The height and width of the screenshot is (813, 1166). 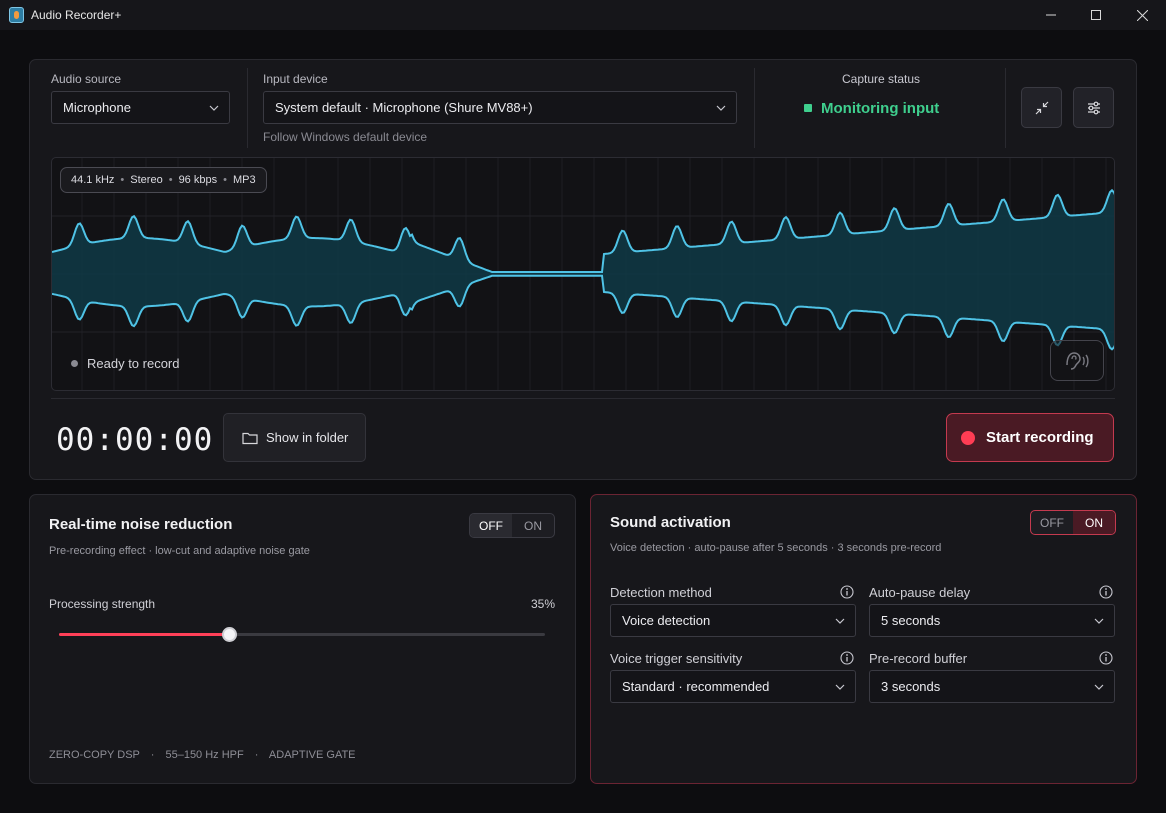 What do you see at coordinates (676, 658) in the screenshot?
I see `sensitivity-label: Voice trigger sensitivity` at bounding box center [676, 658].